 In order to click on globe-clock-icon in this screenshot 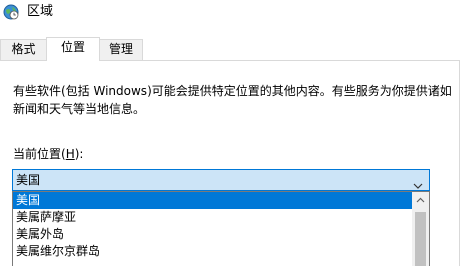, I will do `click(11, 12)`.